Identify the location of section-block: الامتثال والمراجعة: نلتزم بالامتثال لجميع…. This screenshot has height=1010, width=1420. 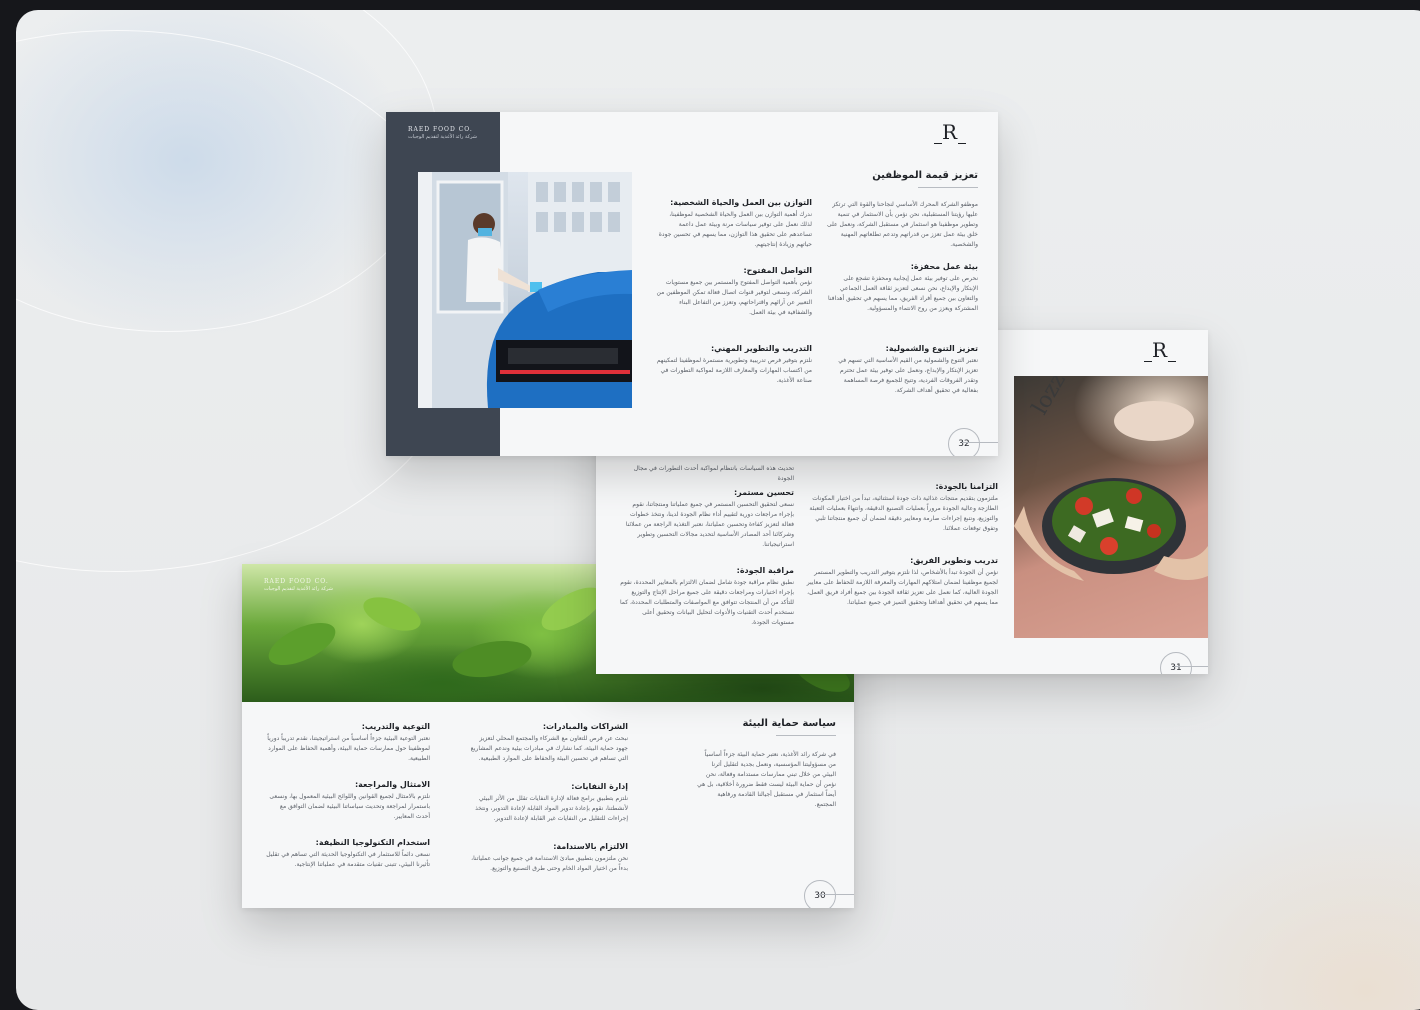
(349, 800).